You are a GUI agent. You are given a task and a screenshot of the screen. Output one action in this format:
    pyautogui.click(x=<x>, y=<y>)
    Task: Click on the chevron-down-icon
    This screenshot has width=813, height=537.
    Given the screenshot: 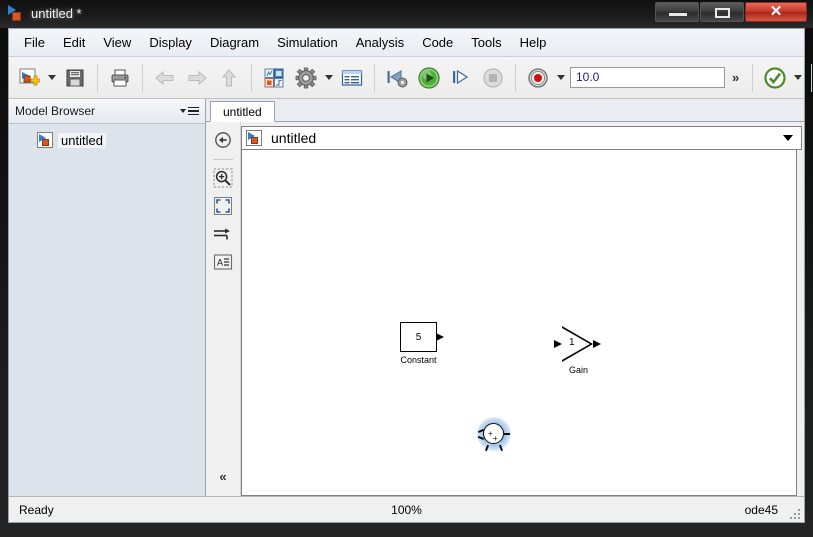 What is the action you would take?
    pyautogui.click(x=788, y=138)
    